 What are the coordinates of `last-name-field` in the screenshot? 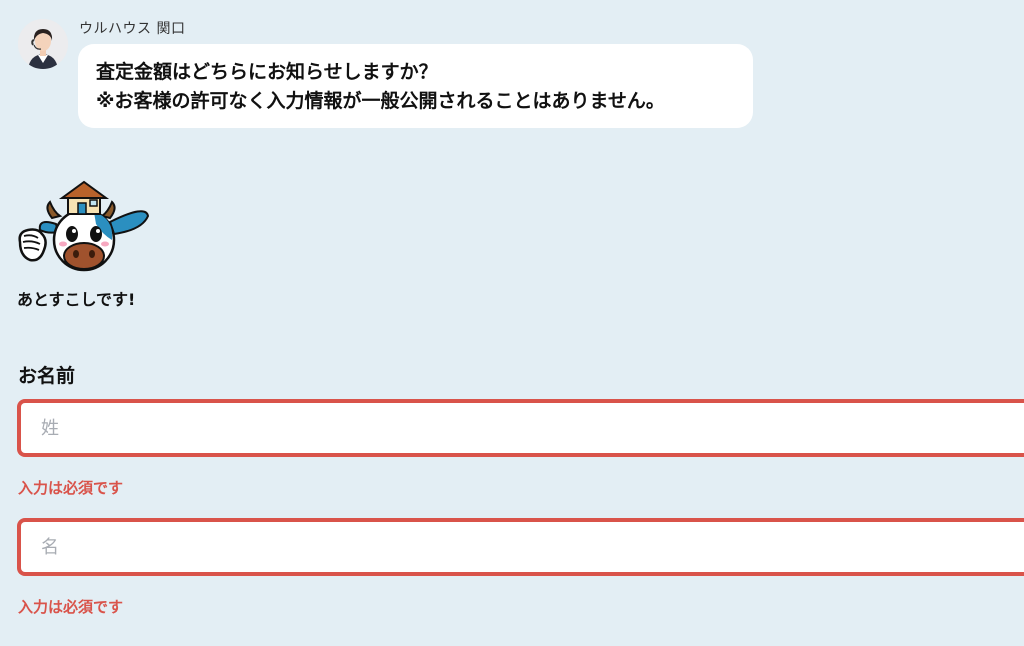 It's located at (520, 428).